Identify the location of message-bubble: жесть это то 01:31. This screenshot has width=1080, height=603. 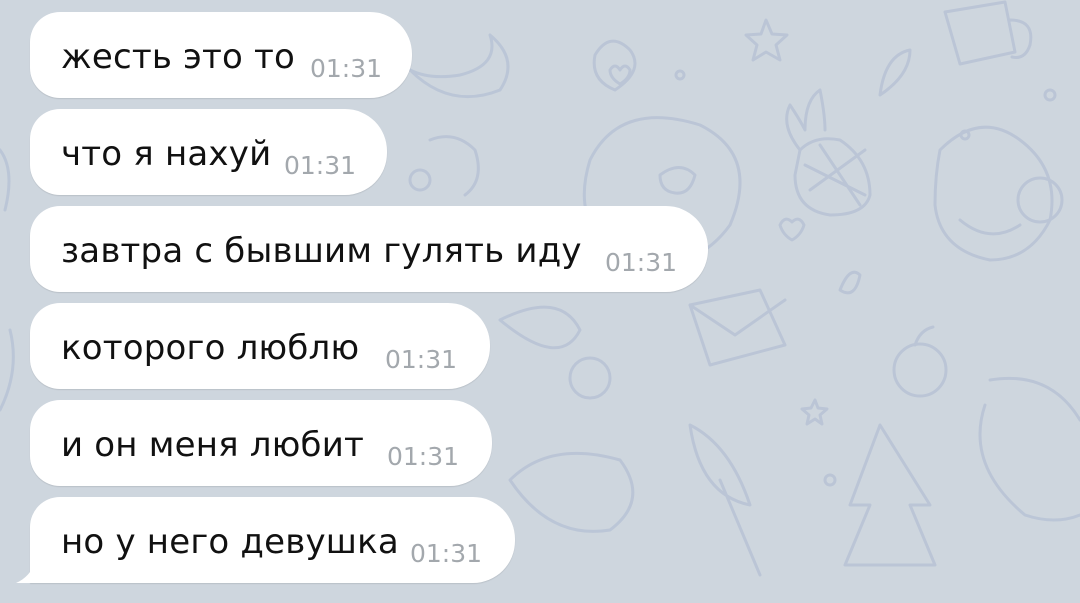
(221, 55).